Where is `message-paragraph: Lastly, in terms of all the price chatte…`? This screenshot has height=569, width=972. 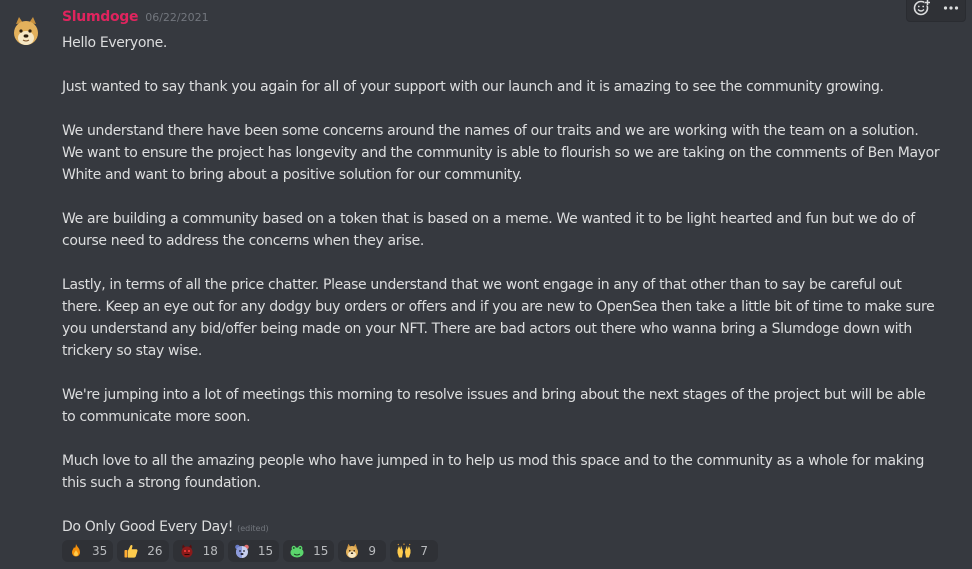
message-paragraph: Lastly, in terms of all the price chatte… is located at coordinates (500, 318).